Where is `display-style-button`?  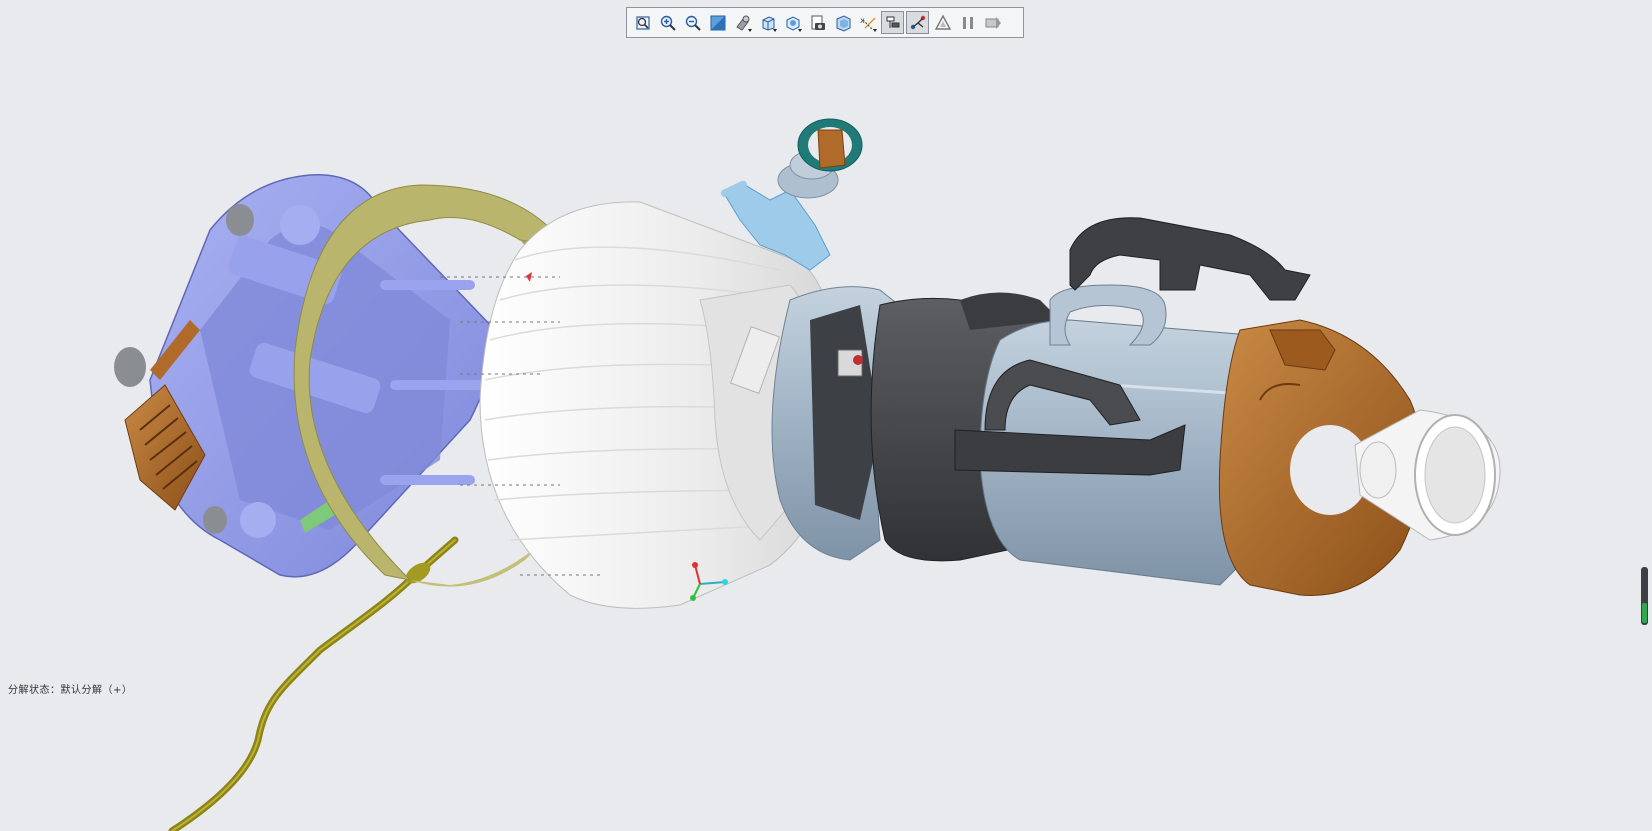 display-style-button is located at coordinates (742, 22).